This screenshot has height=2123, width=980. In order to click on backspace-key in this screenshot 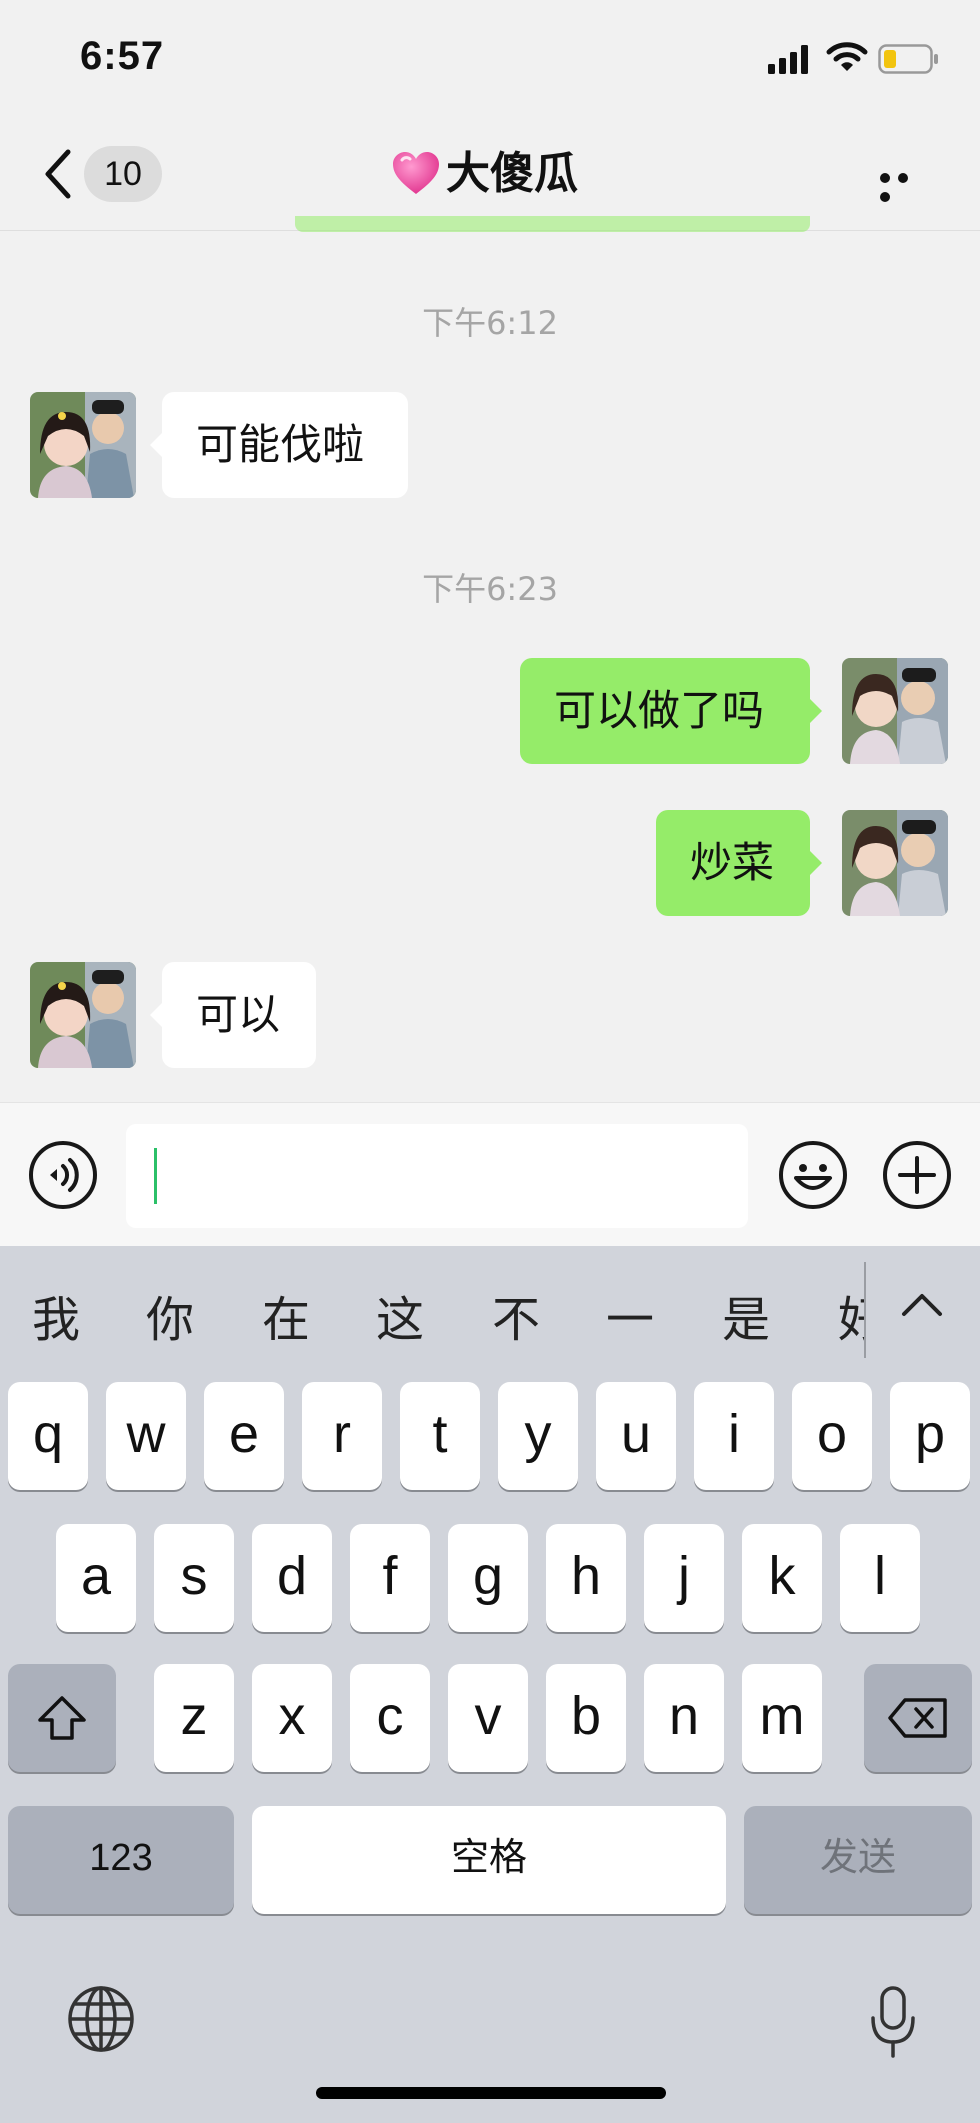, I will do `click(918, 1718)`.